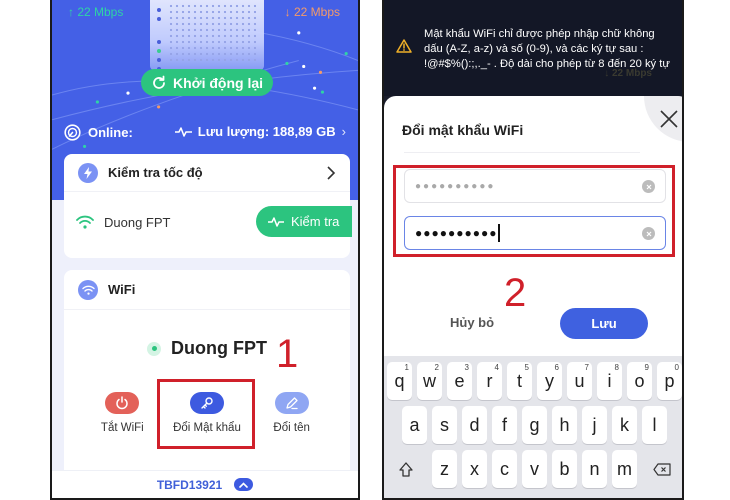  What do you see at coordinates (579, 381) in the screenshot?
I see `key-u: 7u` at bounding box center [579, 381].